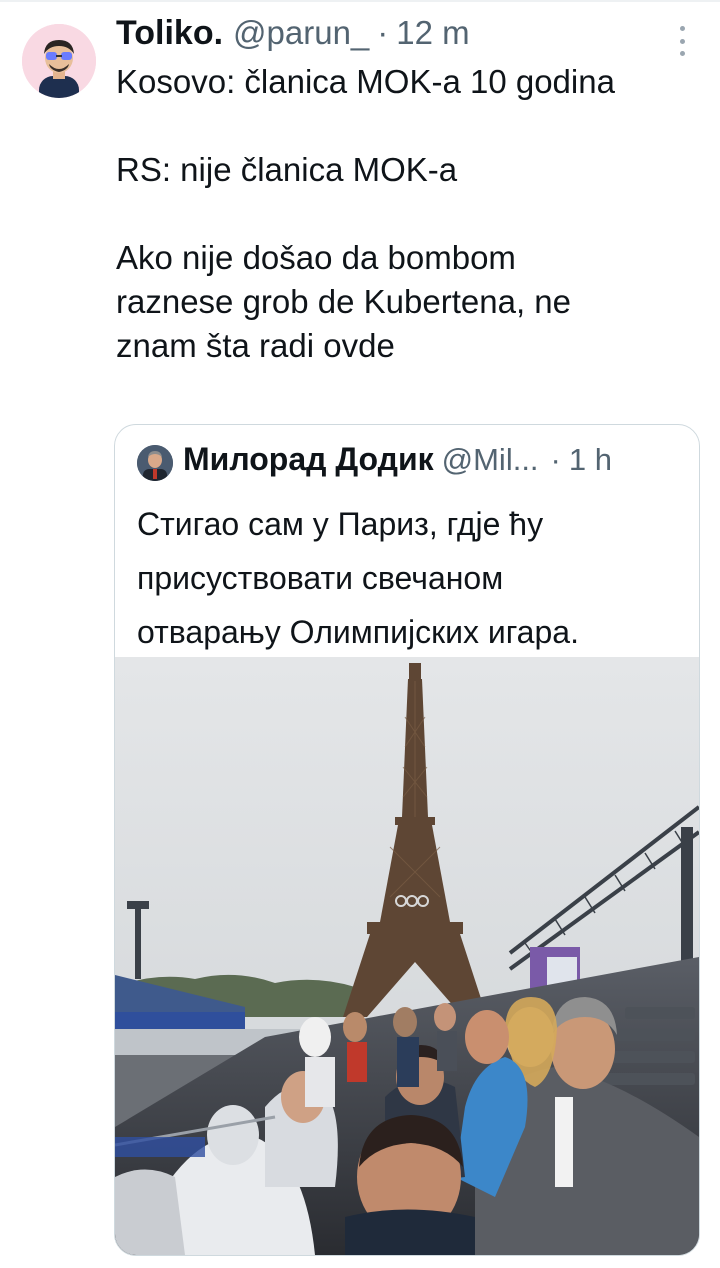  Describe the element at coordinates (682, 41) in the screenshot. I see `more-options-icon` at that location.